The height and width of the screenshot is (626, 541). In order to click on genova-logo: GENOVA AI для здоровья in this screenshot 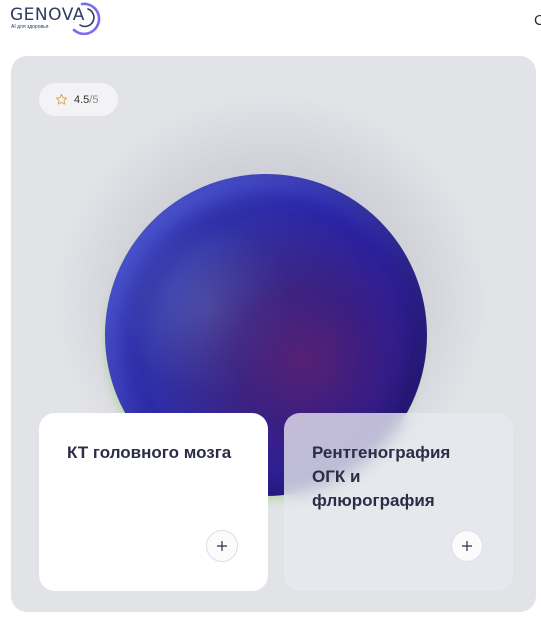, I will do `click(55, 18)`.